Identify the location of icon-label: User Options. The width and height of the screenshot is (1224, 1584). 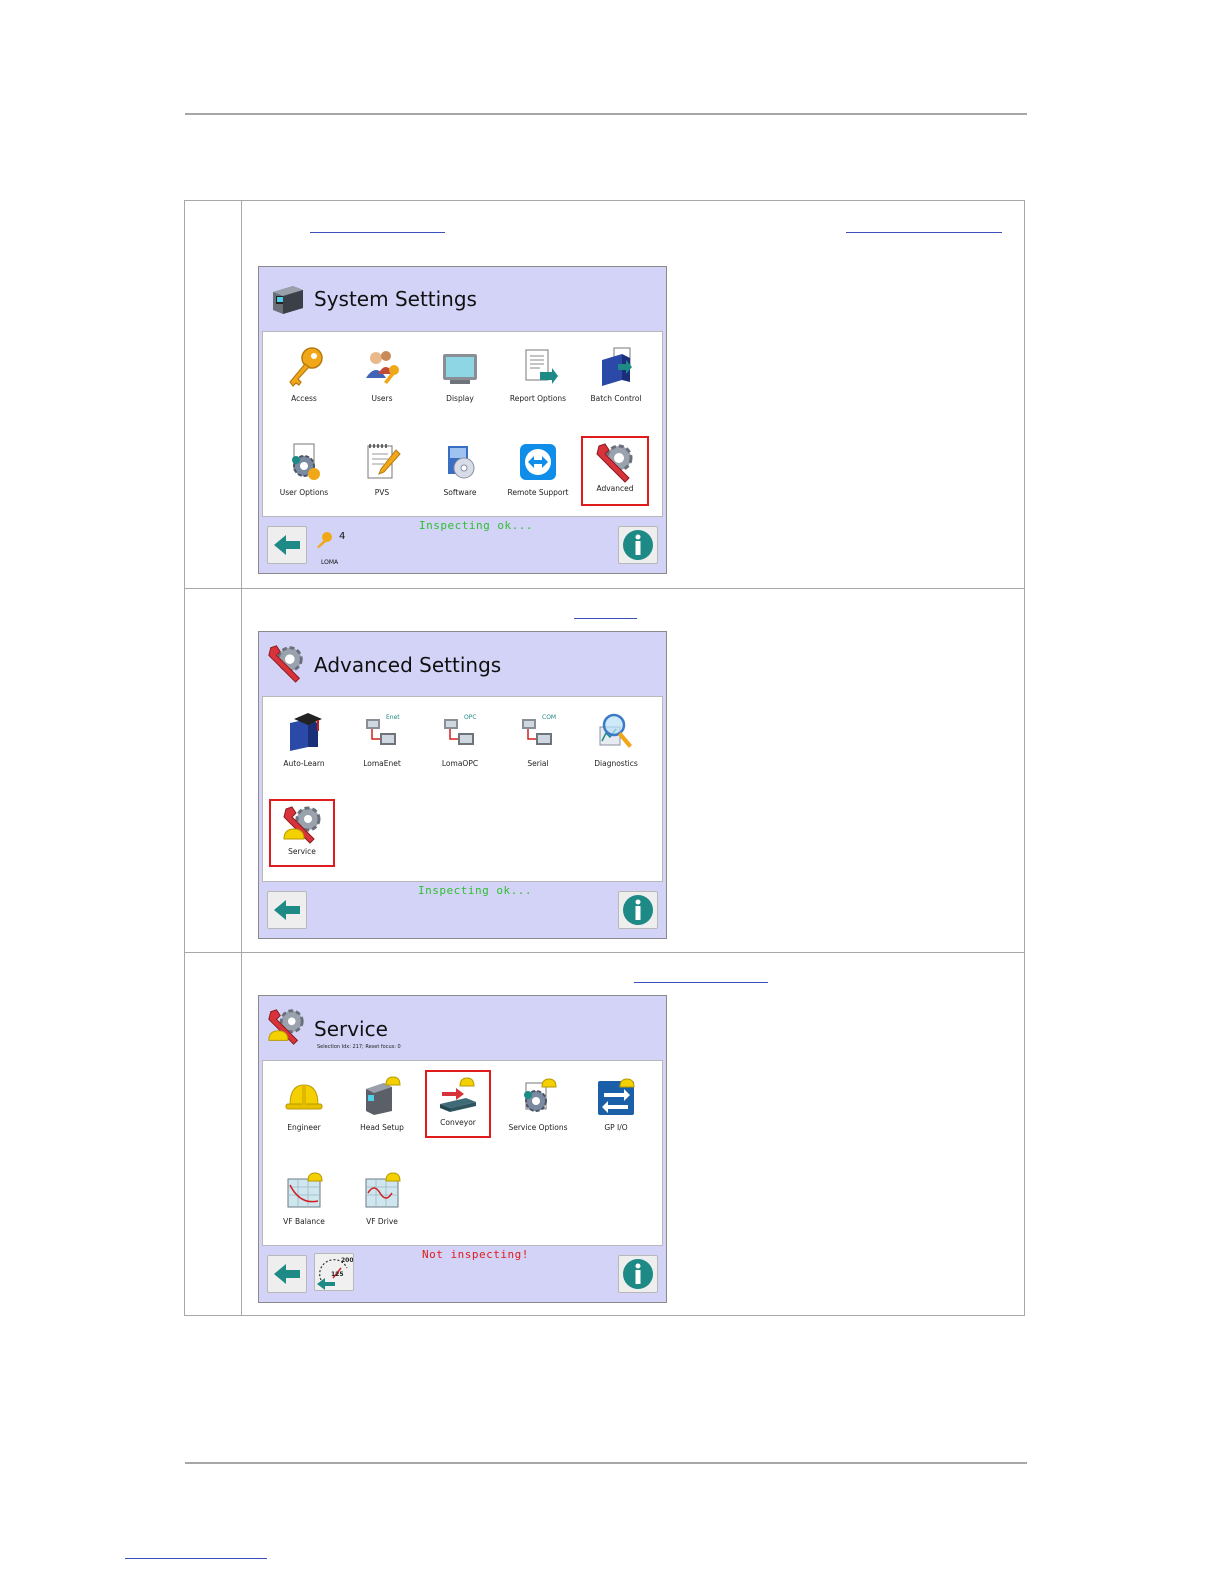
(304, 492).